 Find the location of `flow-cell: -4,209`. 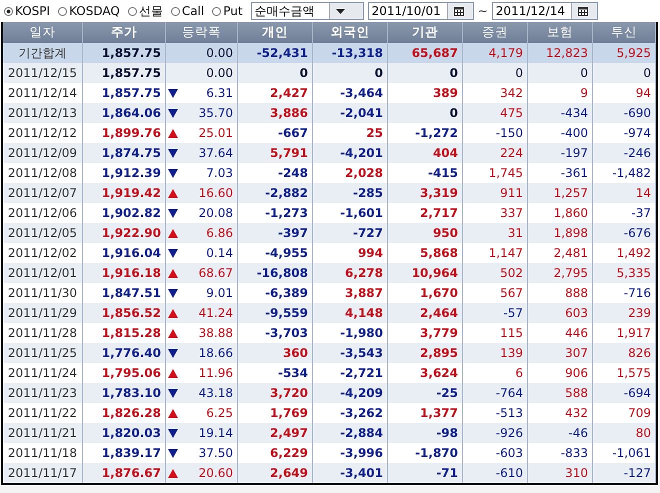

flow-cell: -4,209 is located at coordinates (350, 393).